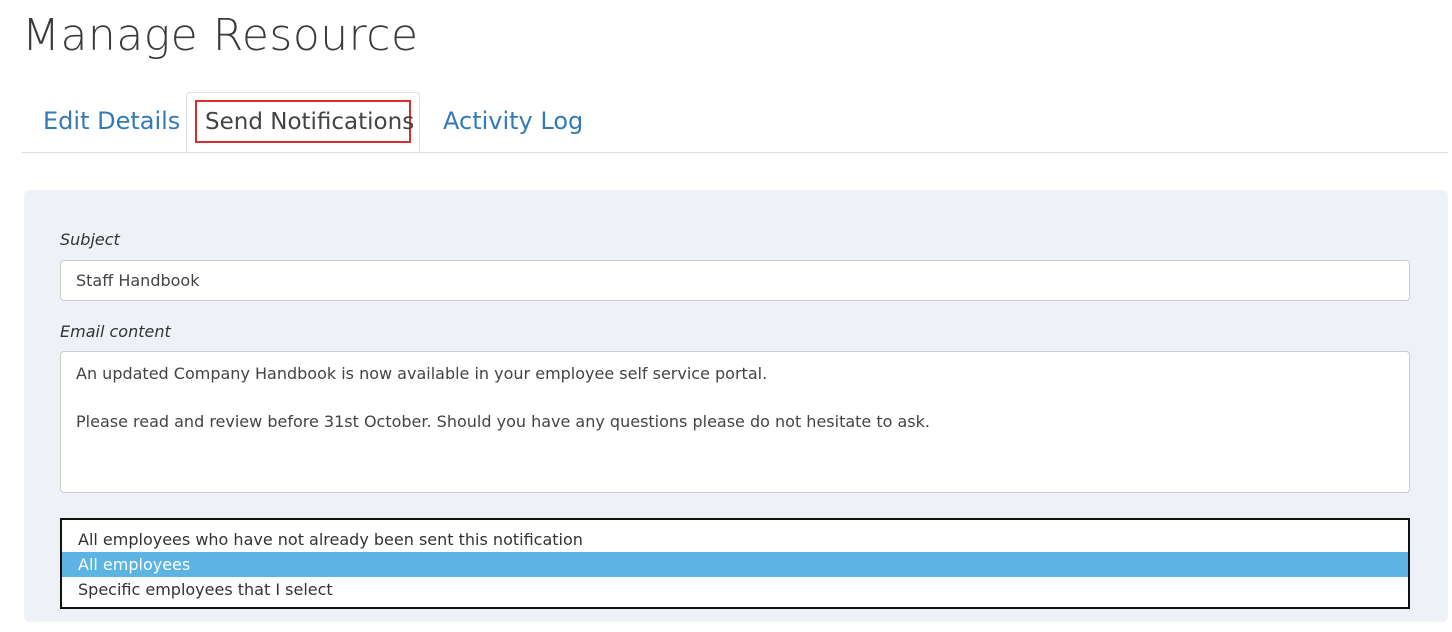  What do you see at coordinates (735, 398) in the screenshot?
I see `email-content-blank-line` at bounding box center [735, 398].